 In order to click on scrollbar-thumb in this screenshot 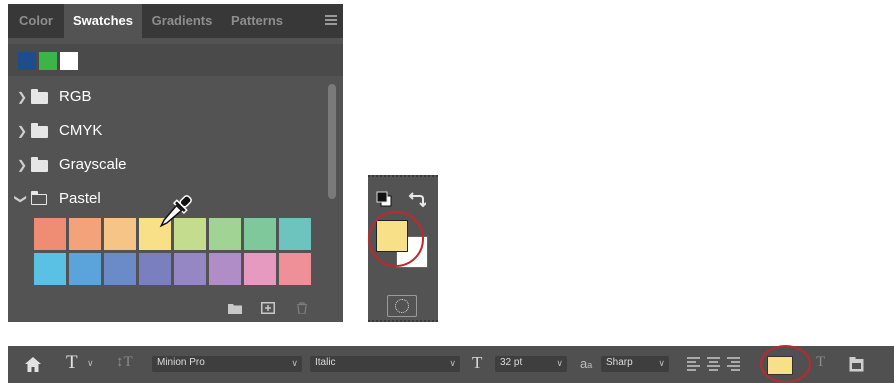, I will do `click(332, 141)`.